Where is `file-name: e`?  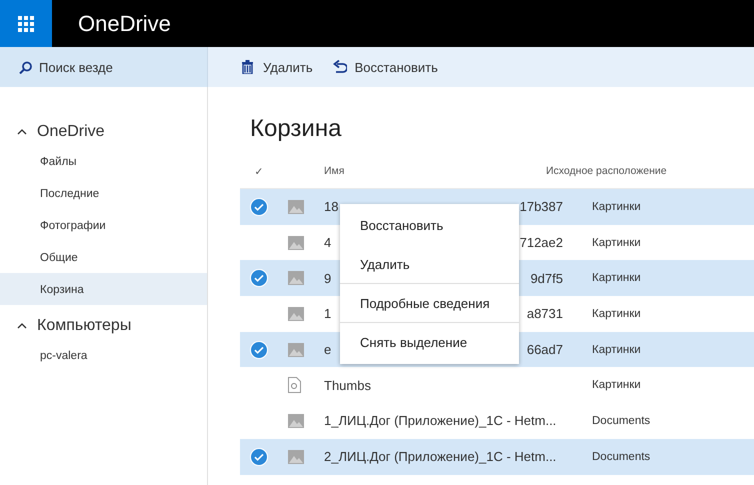 file-name: e is located at coordinates (328, 350).